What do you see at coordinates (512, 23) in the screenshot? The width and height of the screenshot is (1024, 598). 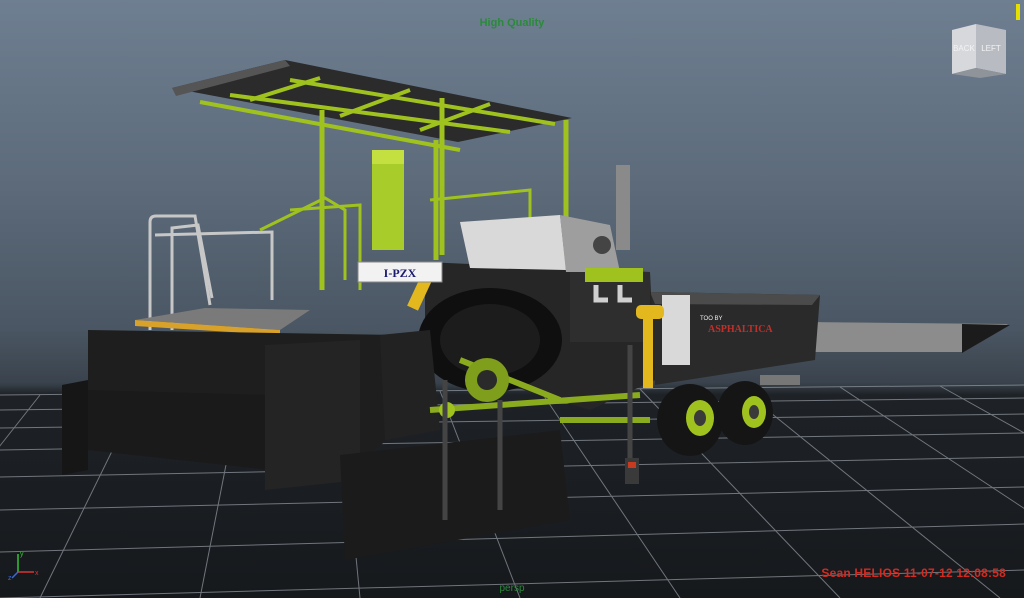 I see `quality-label: High Quality` at bounding box center [512, 23].